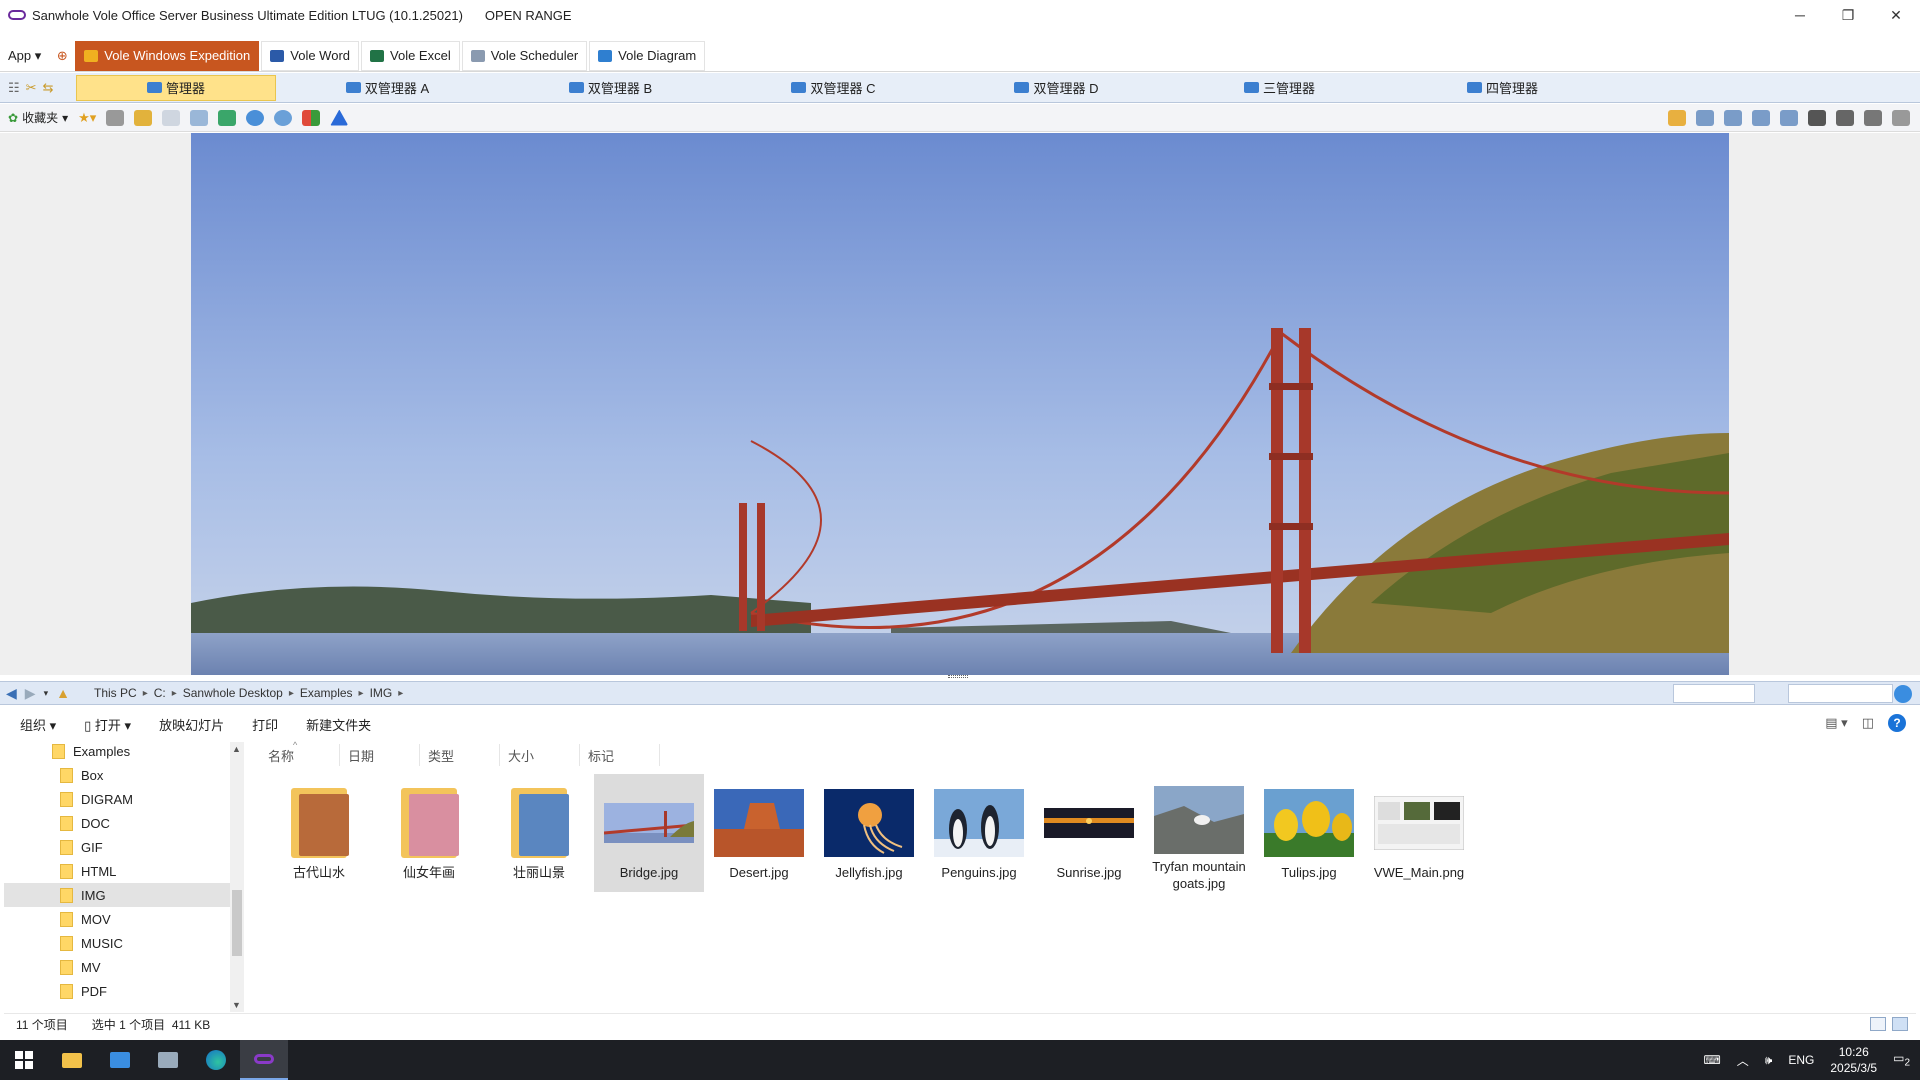 Image resolution: width=1920 pixels, height=1080 pixels. I want to click on app-tab-2: Vole Excel, so click(410, 55).